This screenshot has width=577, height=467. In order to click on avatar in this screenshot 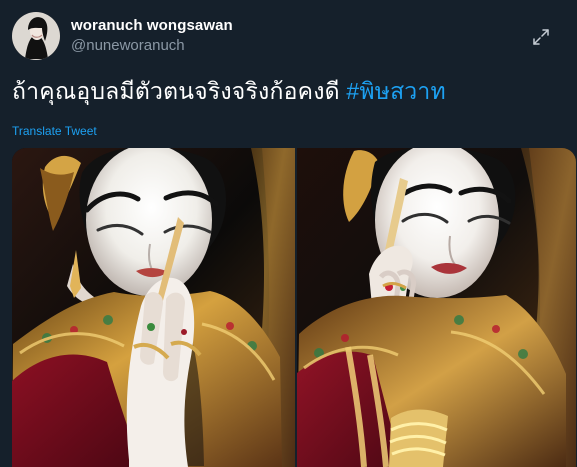, I will do `click(36, 36)`.